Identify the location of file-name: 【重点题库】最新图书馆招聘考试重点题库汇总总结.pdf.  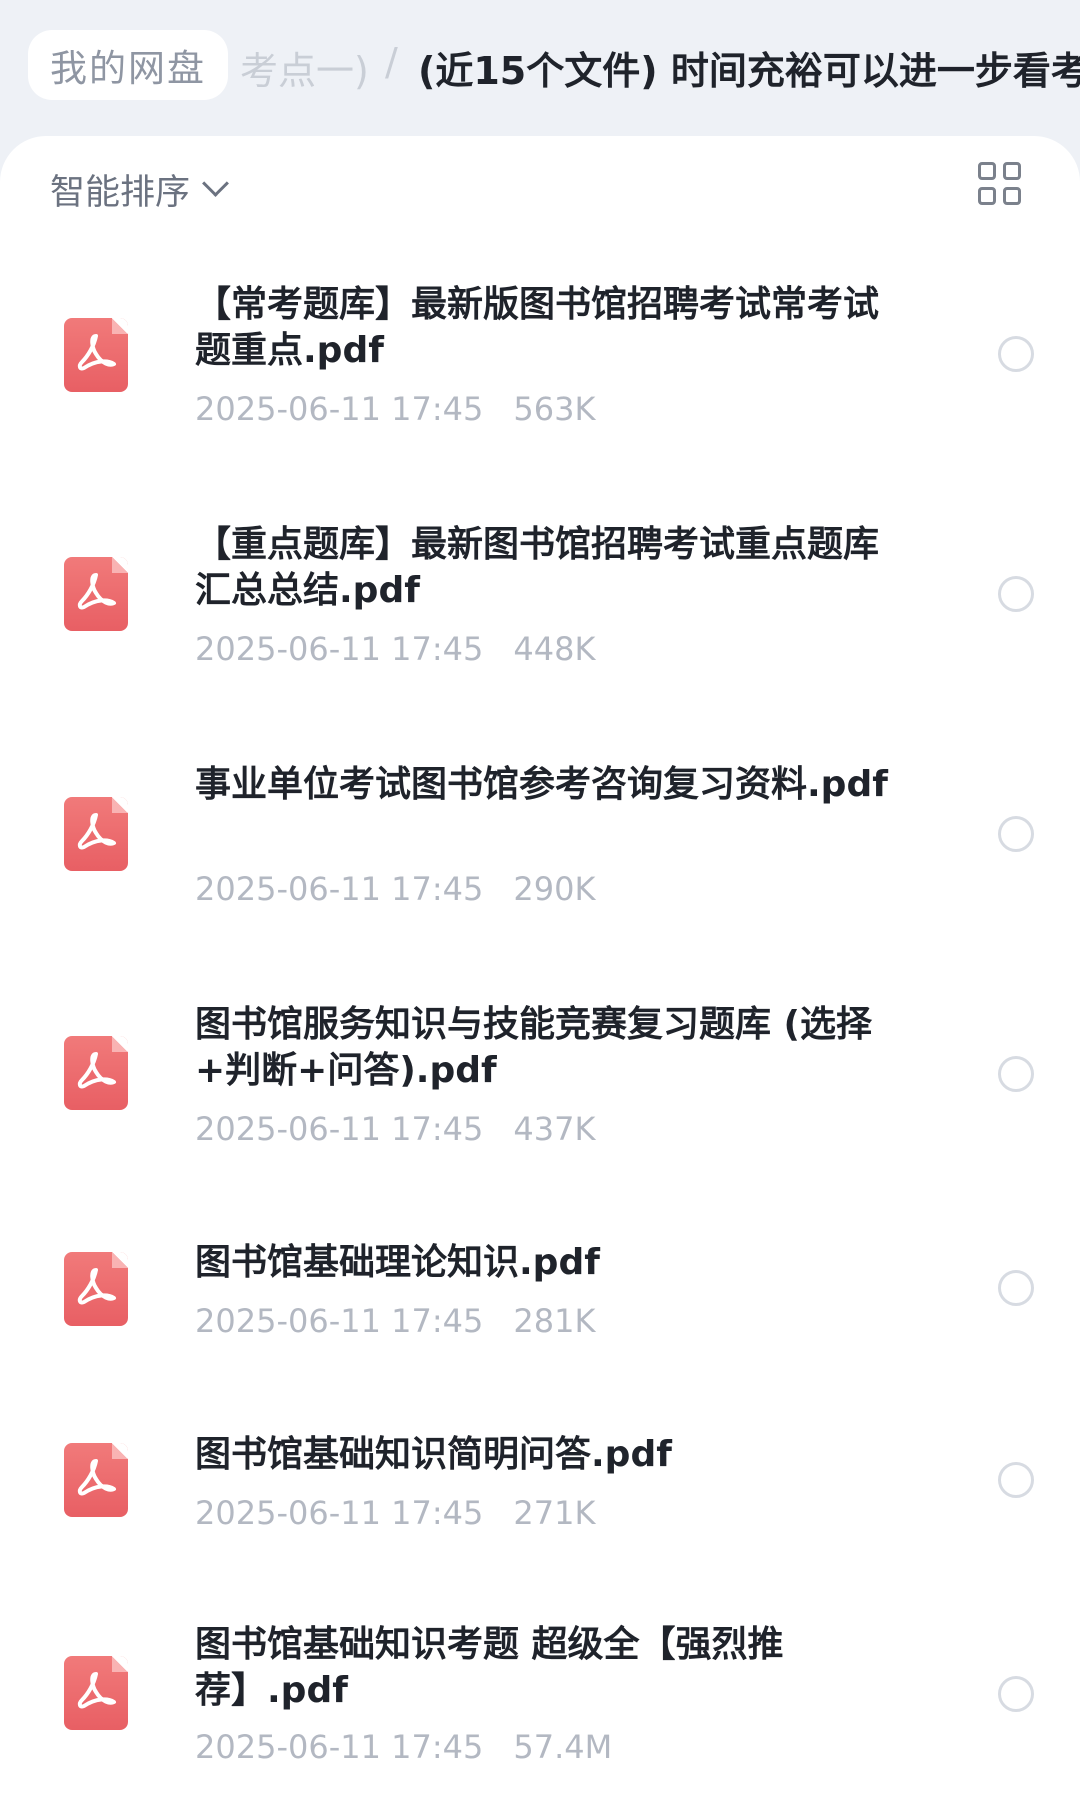
(537, 567).